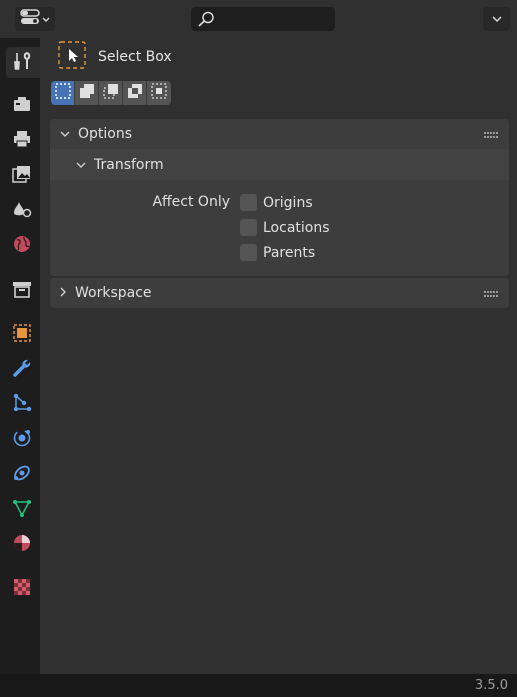  I want to click on tab-texture, so click(21, 588).